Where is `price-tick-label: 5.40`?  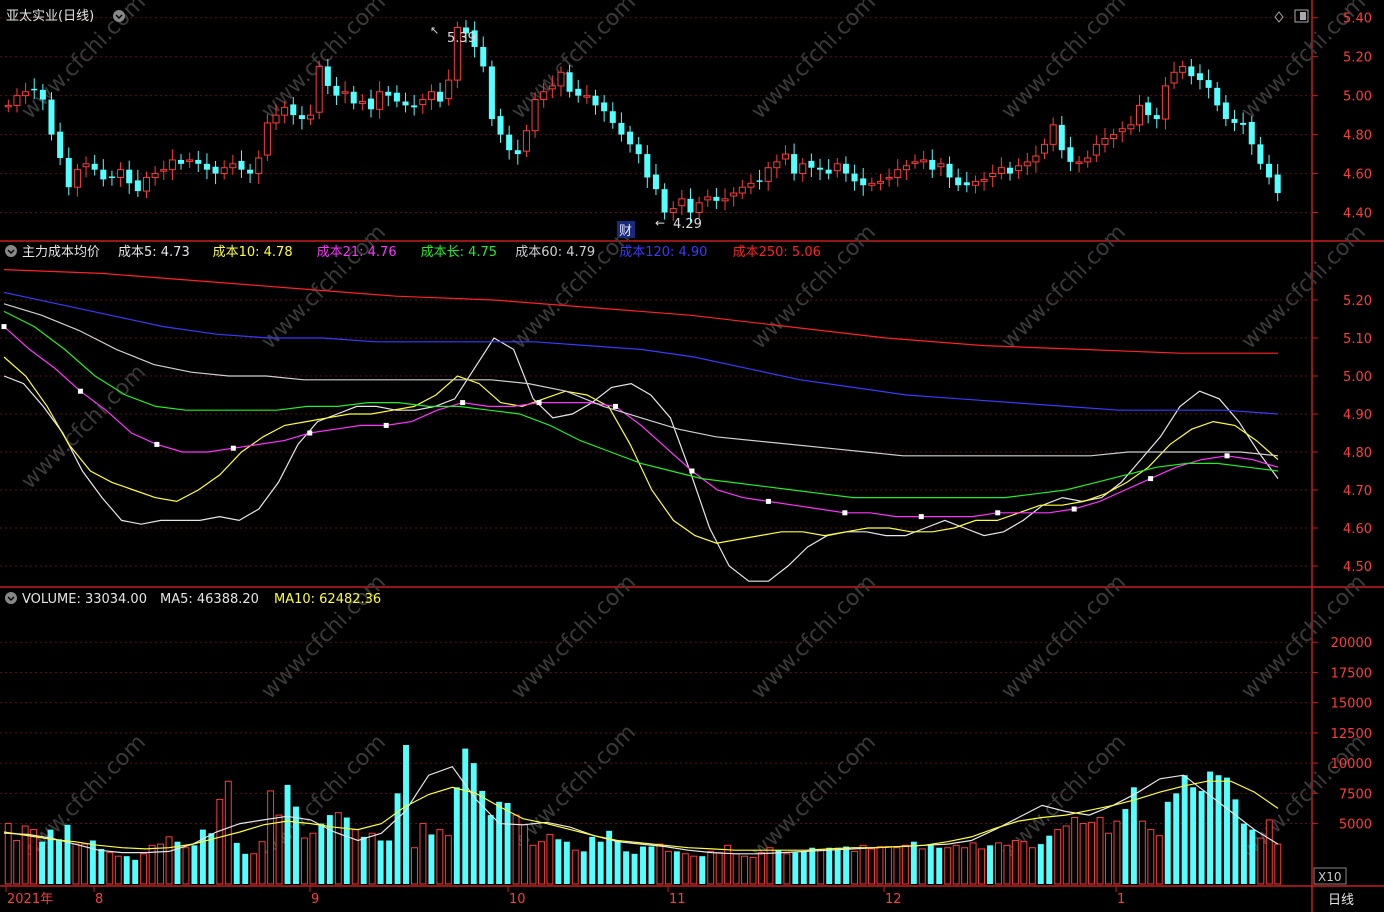 price-tick-label: 5.40 is located at coordinates (1357, 19).